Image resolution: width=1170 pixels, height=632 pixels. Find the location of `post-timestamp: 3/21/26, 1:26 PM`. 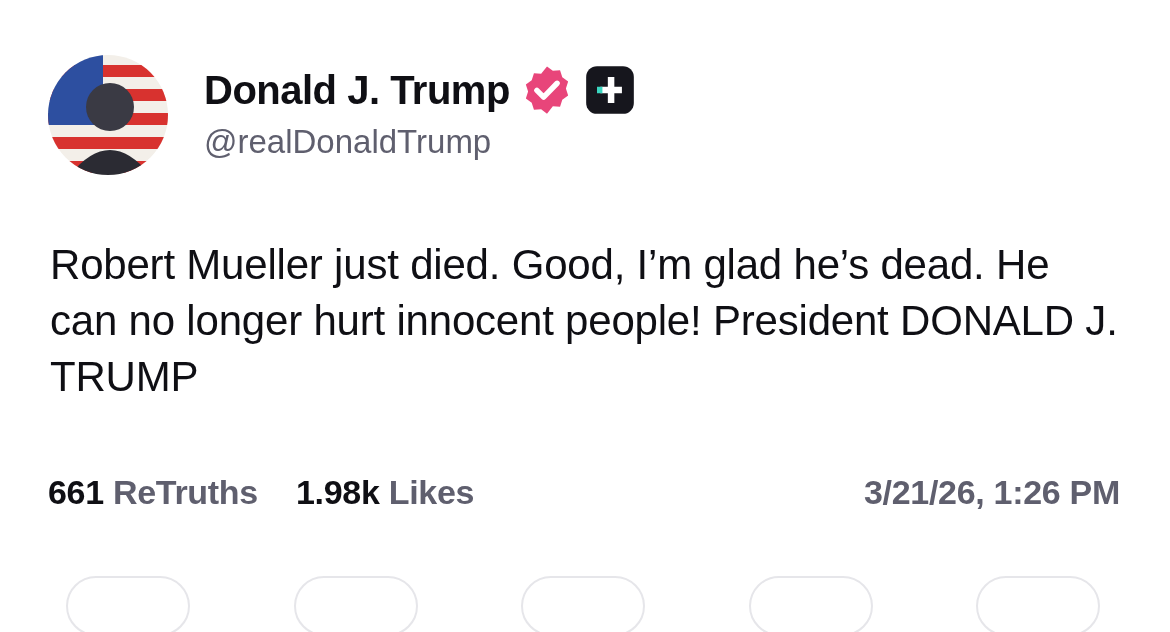

post-timestamp: 3/21/26, 1:26 PM is located at coordinates (991, 492).